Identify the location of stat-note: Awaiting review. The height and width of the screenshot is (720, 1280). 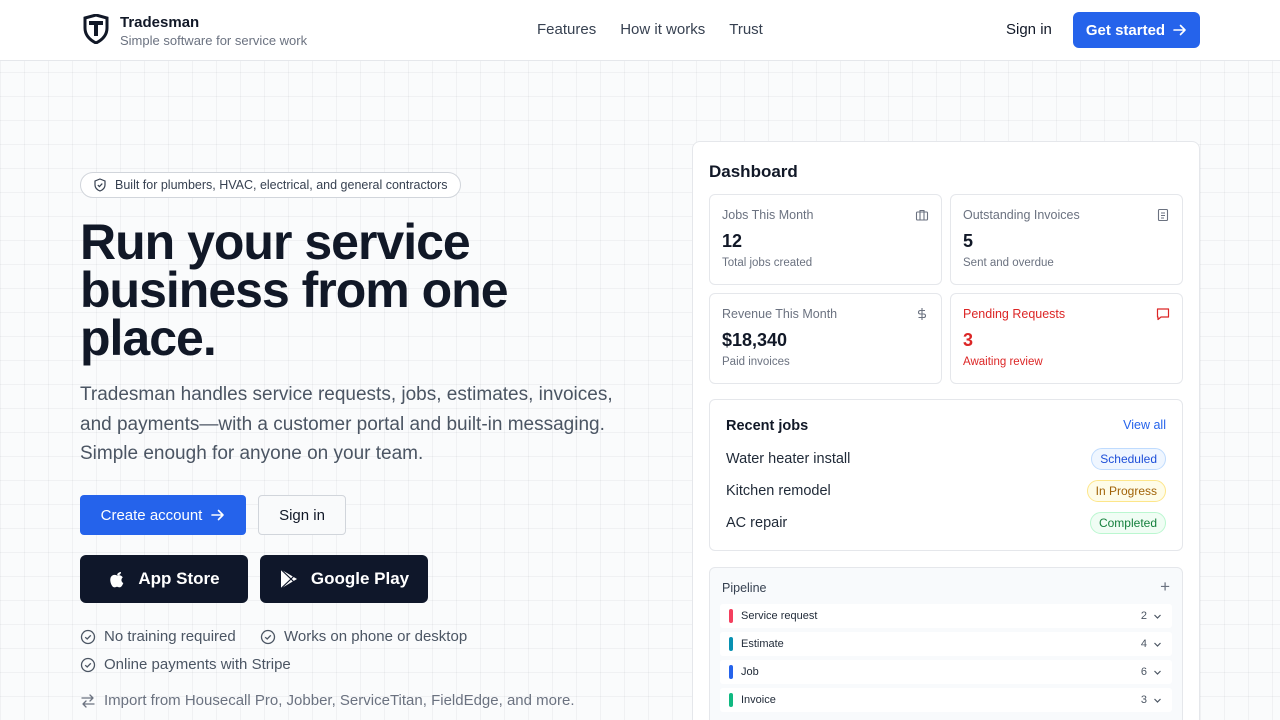
(1003, 362).